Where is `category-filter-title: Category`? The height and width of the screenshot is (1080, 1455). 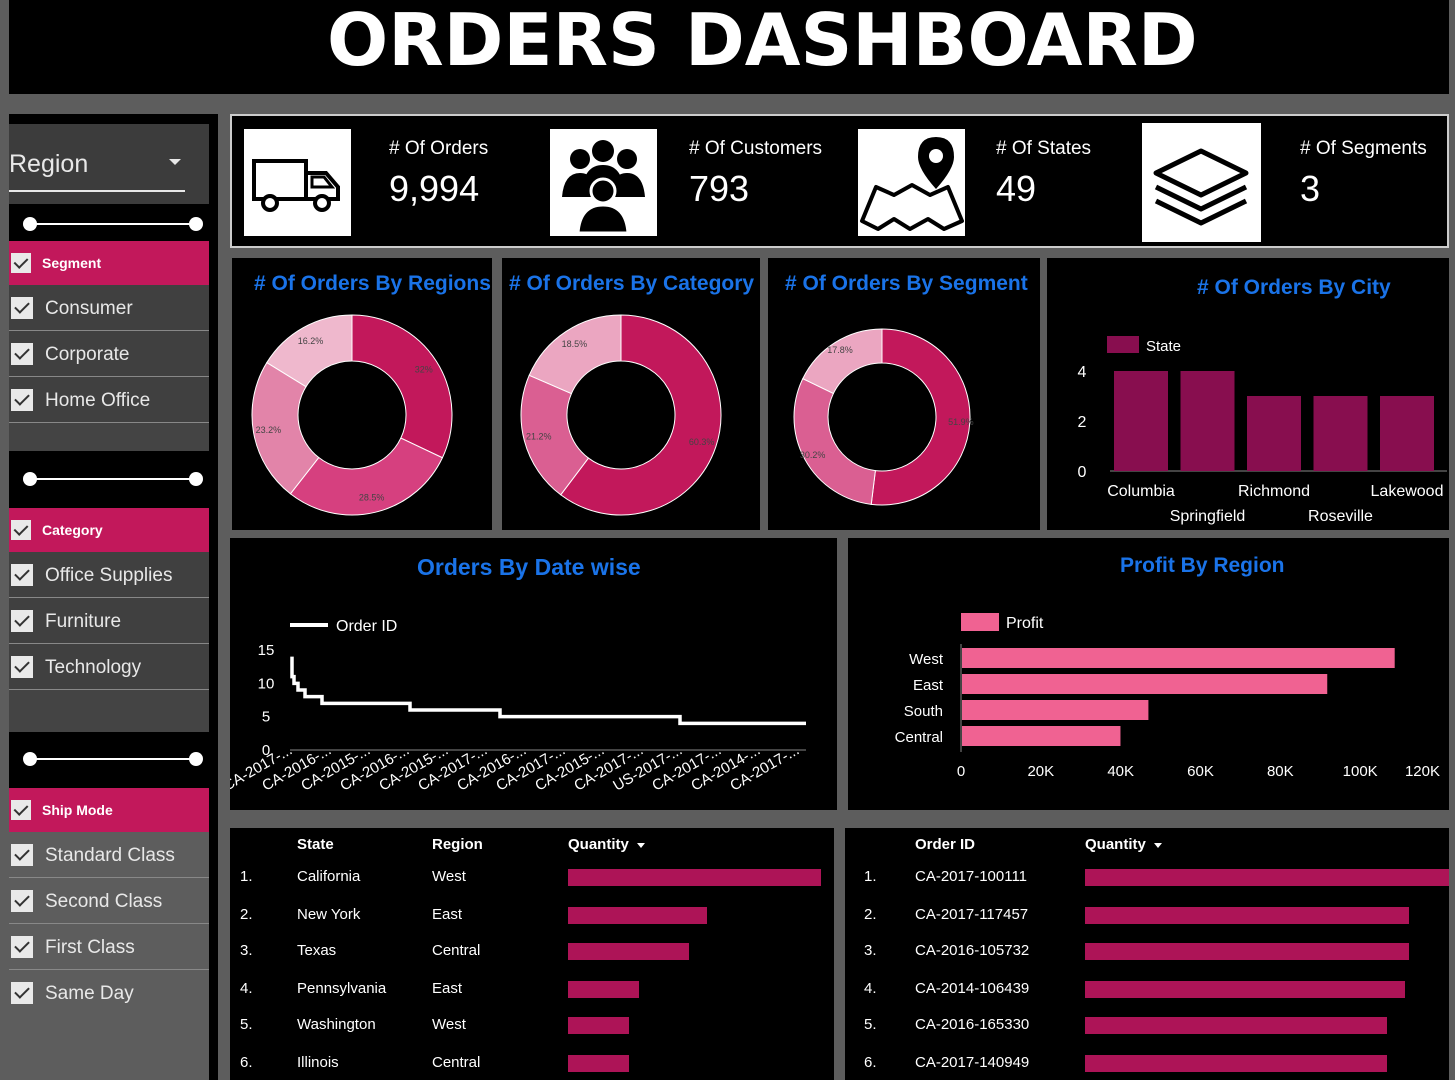
category-filter-title: Category is located at coordinates (72, 530).